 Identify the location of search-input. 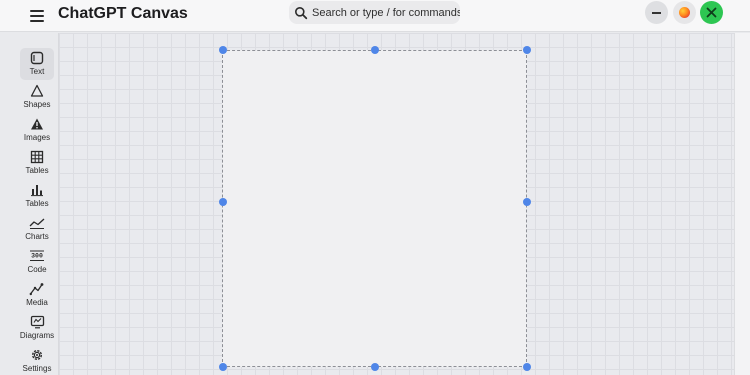
(386, 12).